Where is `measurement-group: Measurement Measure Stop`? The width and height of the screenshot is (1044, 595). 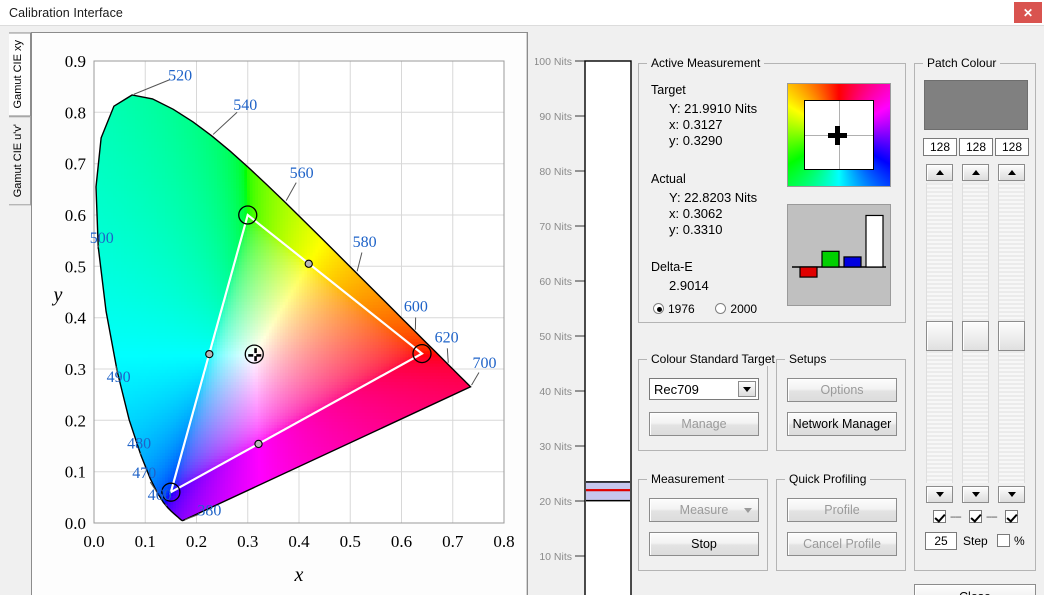
measurement-group: Measurement Measure Stop is located at coordinates (703, 521).